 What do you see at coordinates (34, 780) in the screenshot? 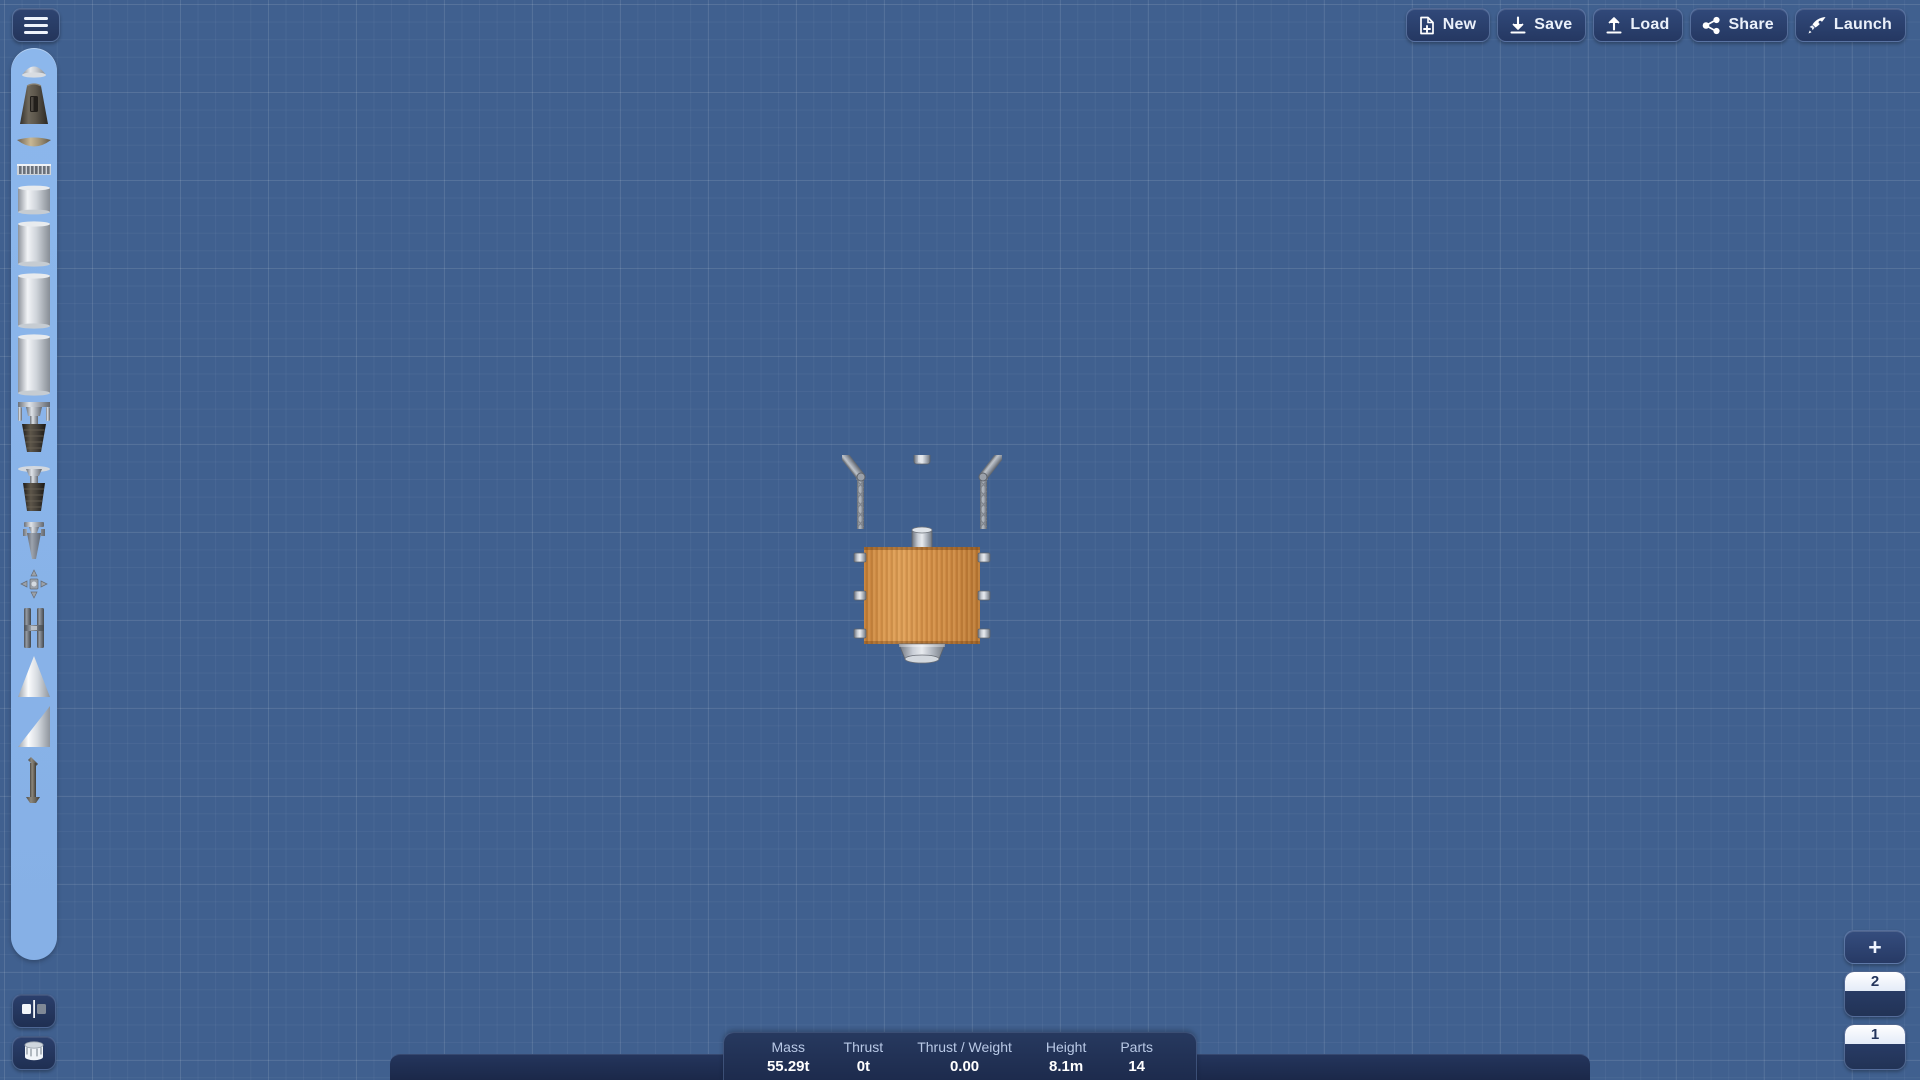
I see `sidebar-item-landing-leg` at bounding box center [34, 780].